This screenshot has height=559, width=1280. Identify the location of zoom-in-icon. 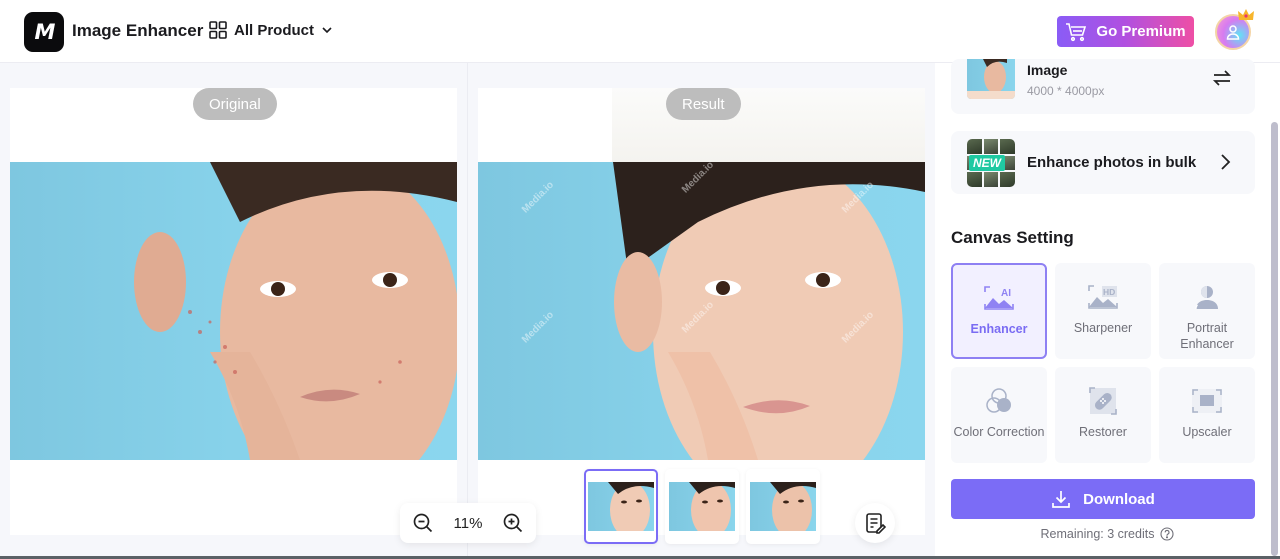
(513, 523).